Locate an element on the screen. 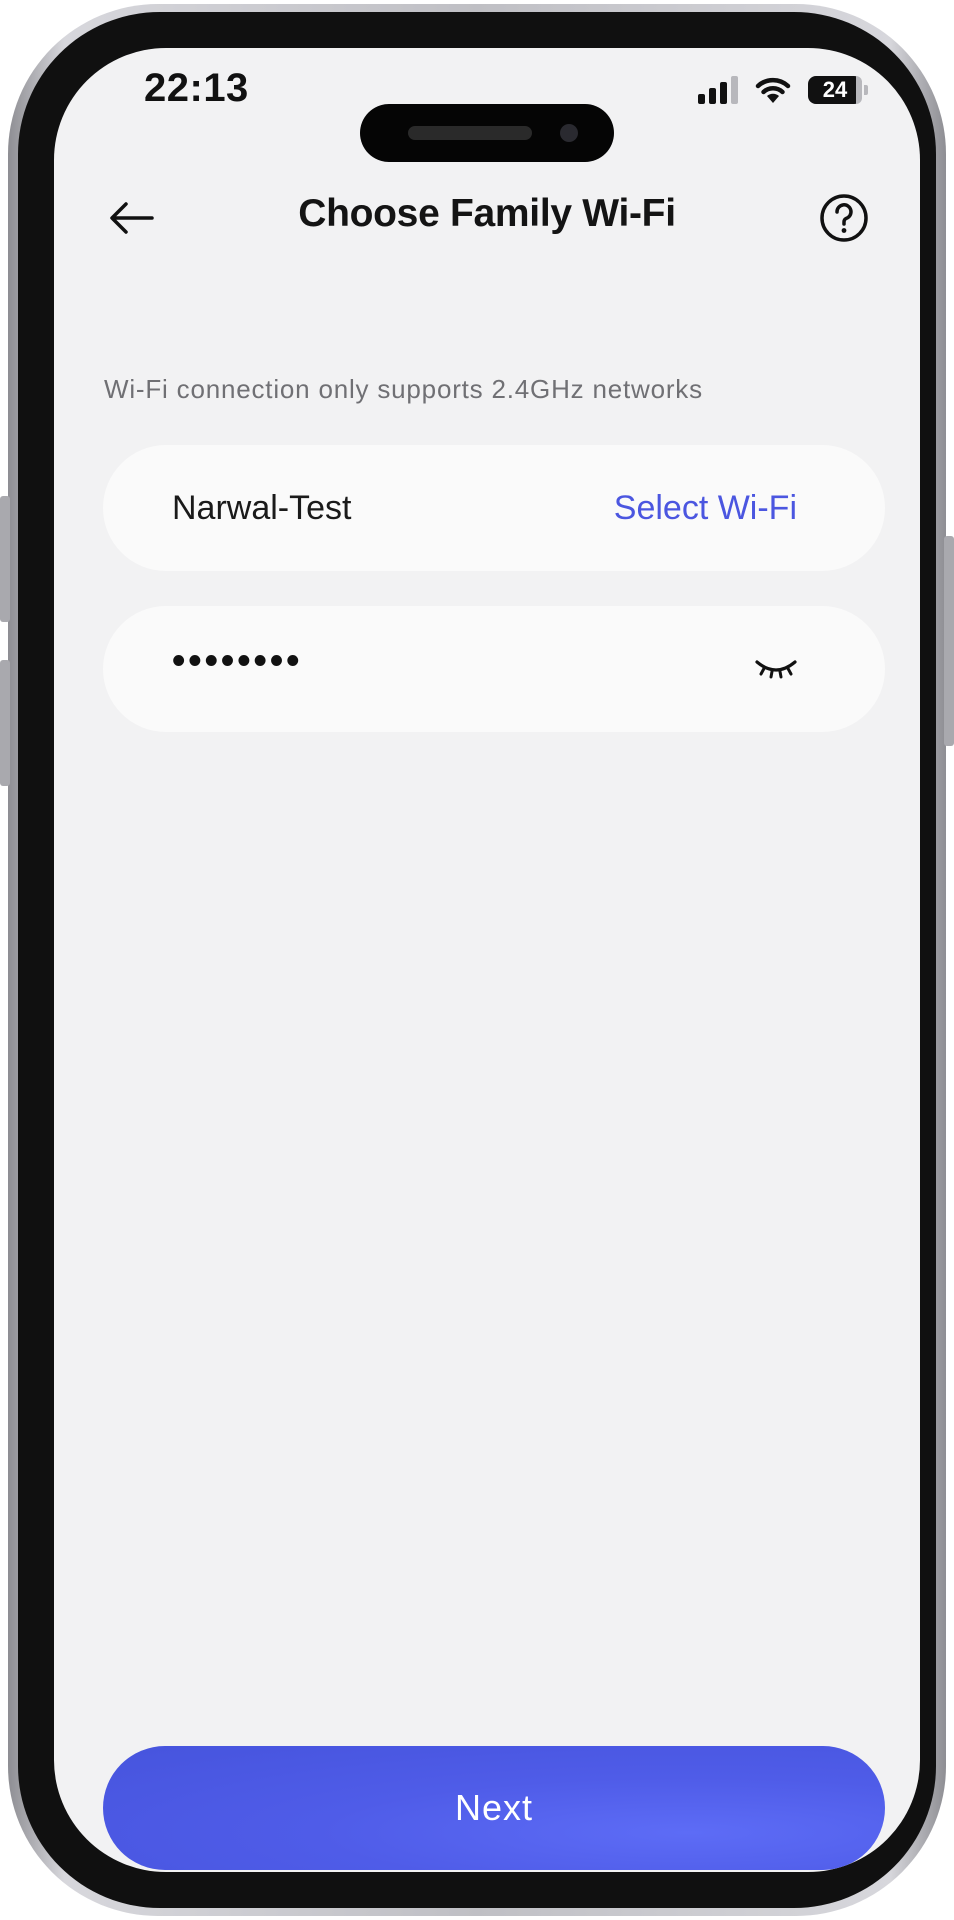 The image size is (954, 1920). battery-indicator: 24 is located at coordinates (838, 90).